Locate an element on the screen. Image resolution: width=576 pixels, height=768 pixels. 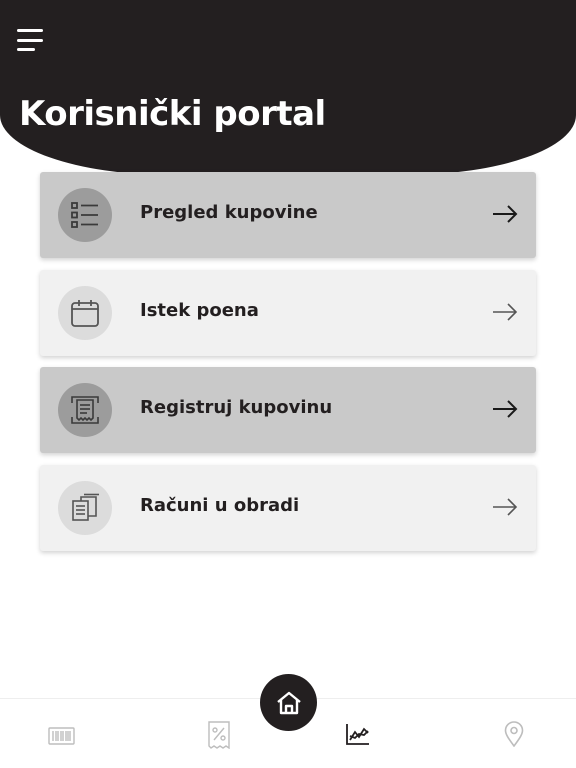
menu-item-label: Istek poena is located at coordinates (199, 310).